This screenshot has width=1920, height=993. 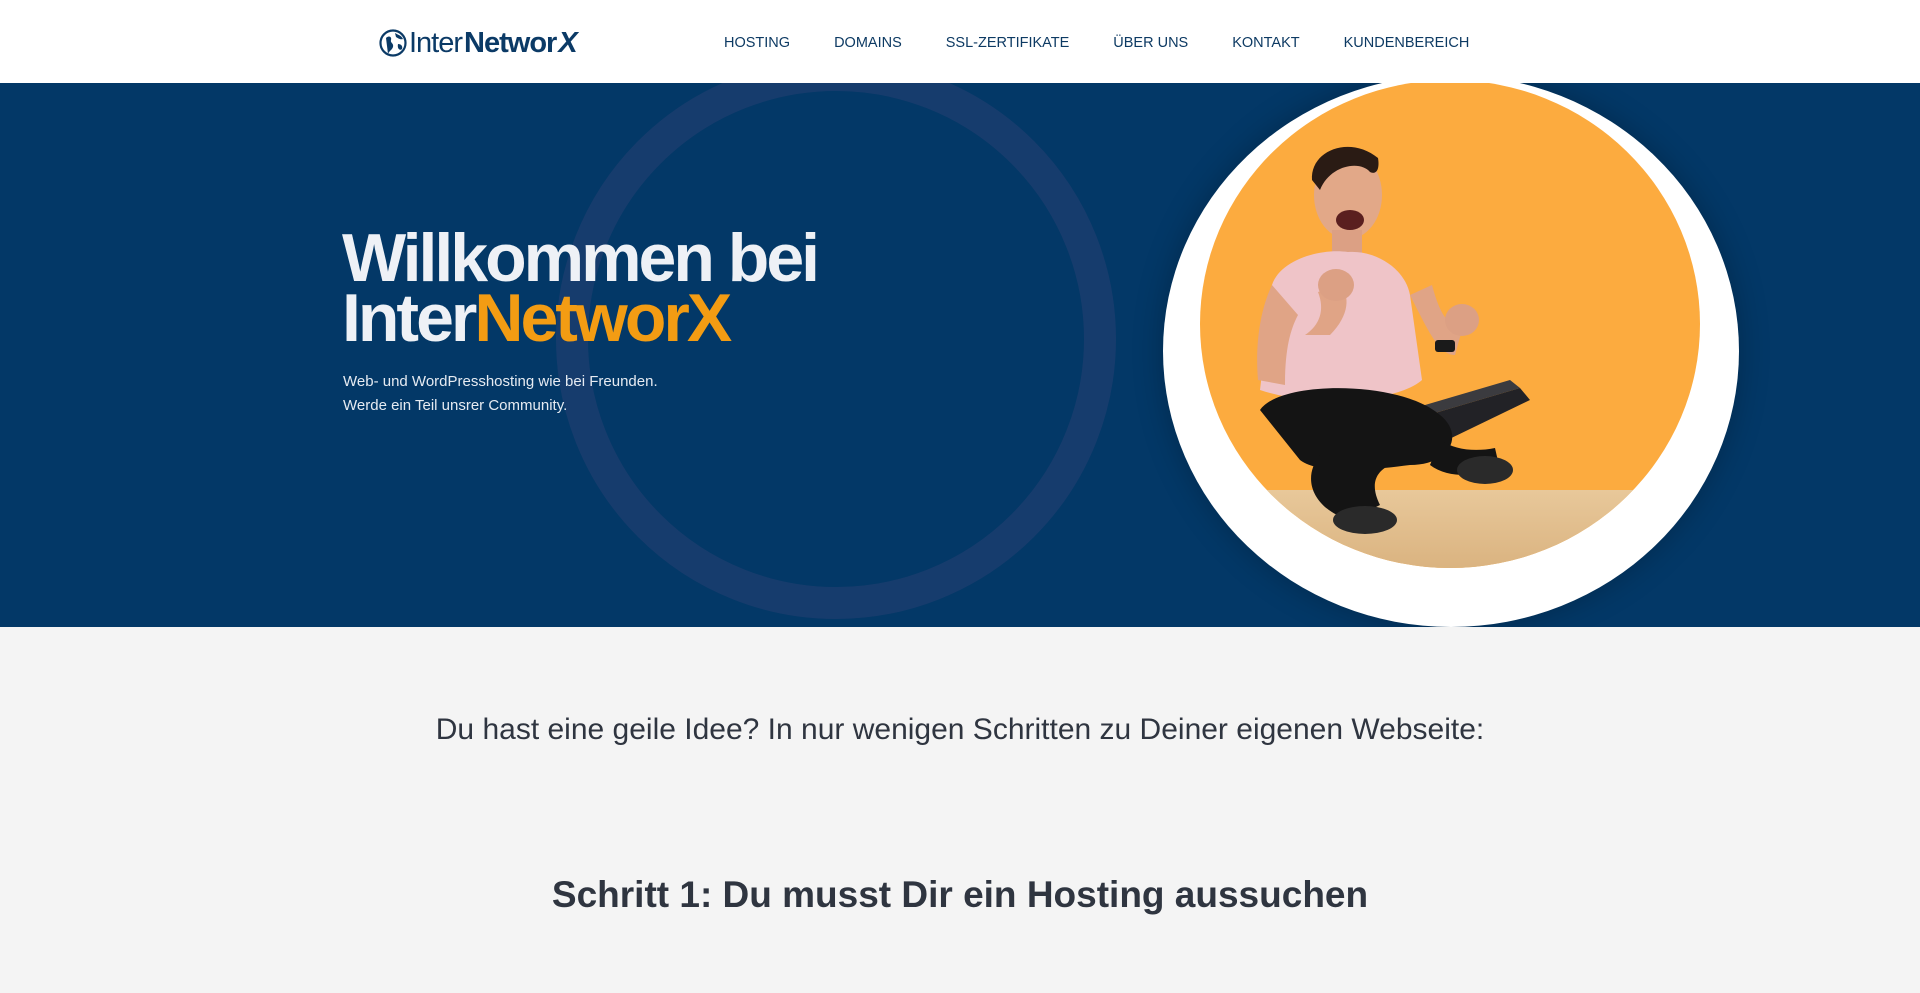 I want to click on man-illustration, so click(x=1393, y=340).